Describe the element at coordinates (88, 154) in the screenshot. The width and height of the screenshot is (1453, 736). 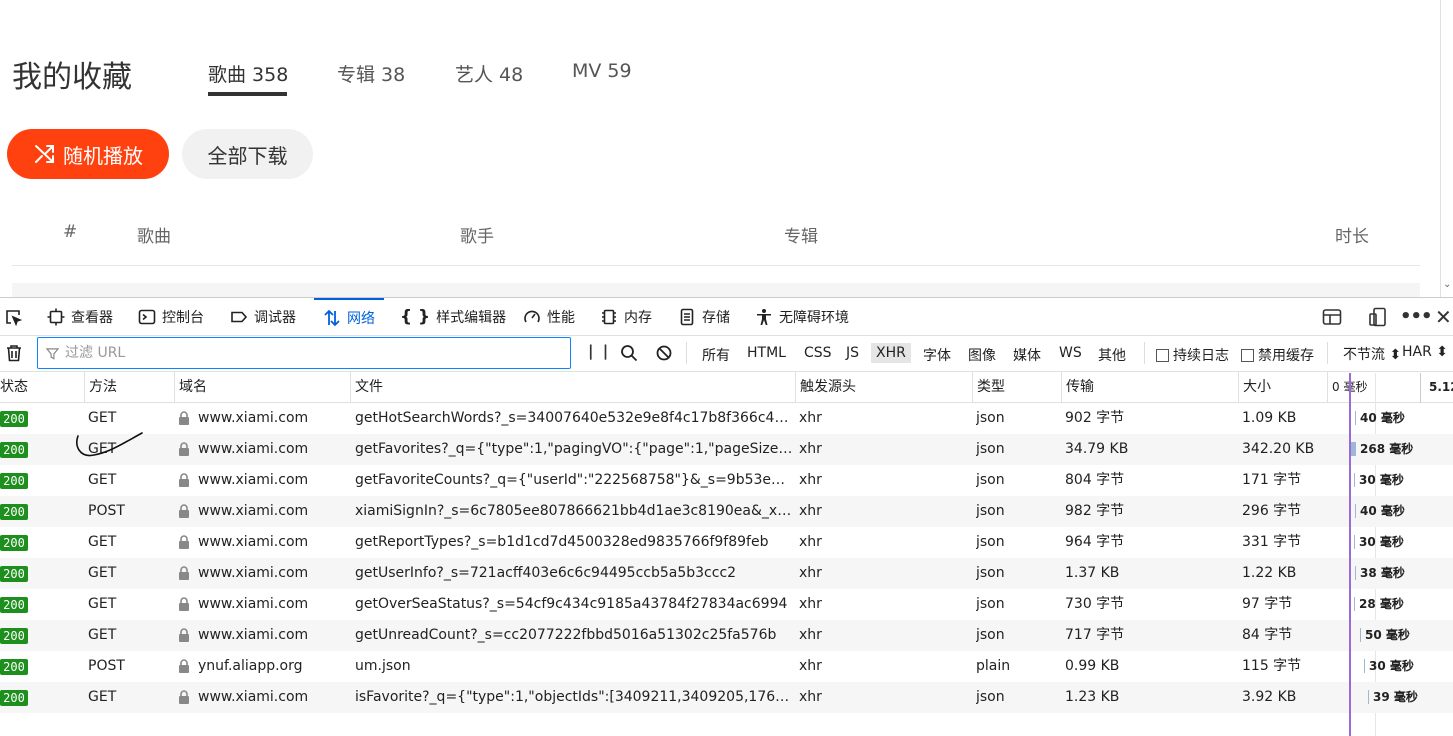
I see `shuffle-play-button: 随机播放` at that location.